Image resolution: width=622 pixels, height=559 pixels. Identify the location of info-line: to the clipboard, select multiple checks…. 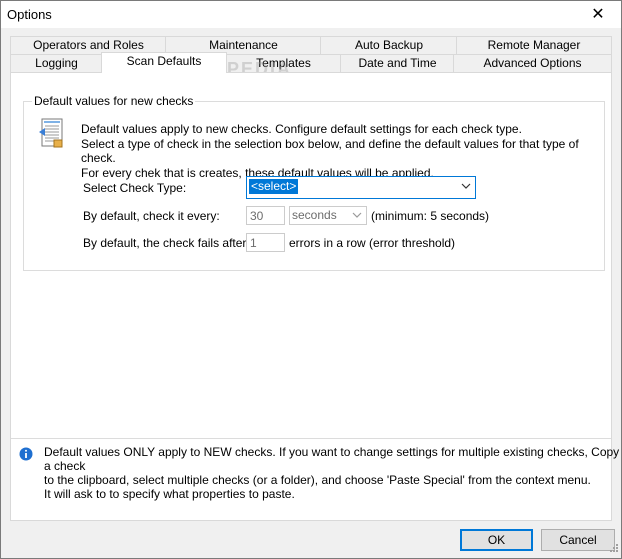
(317, 480).